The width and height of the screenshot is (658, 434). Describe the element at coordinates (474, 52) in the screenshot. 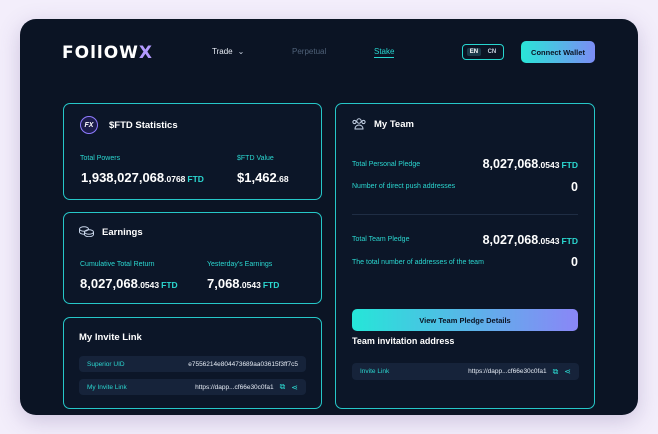

I see `lang-en: EN` at that location.